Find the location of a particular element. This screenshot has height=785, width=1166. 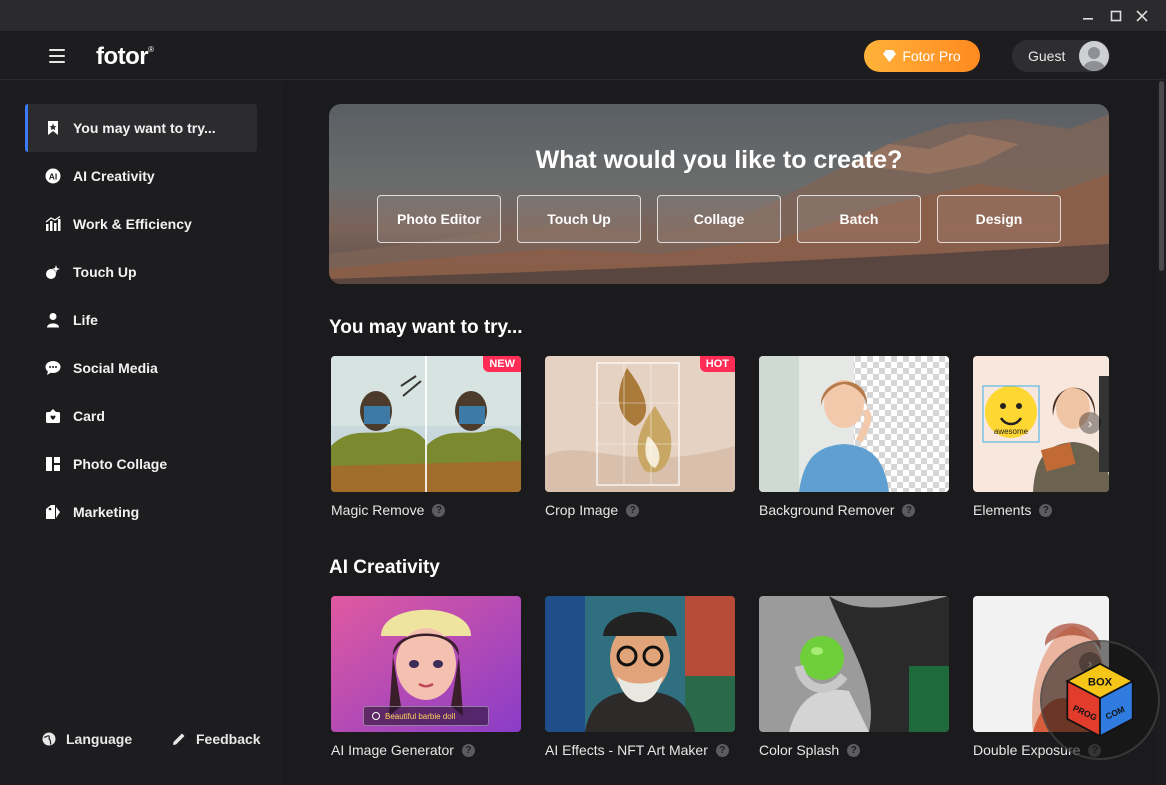

sidebar-item-card: Card is located at coordinates (141, 416).